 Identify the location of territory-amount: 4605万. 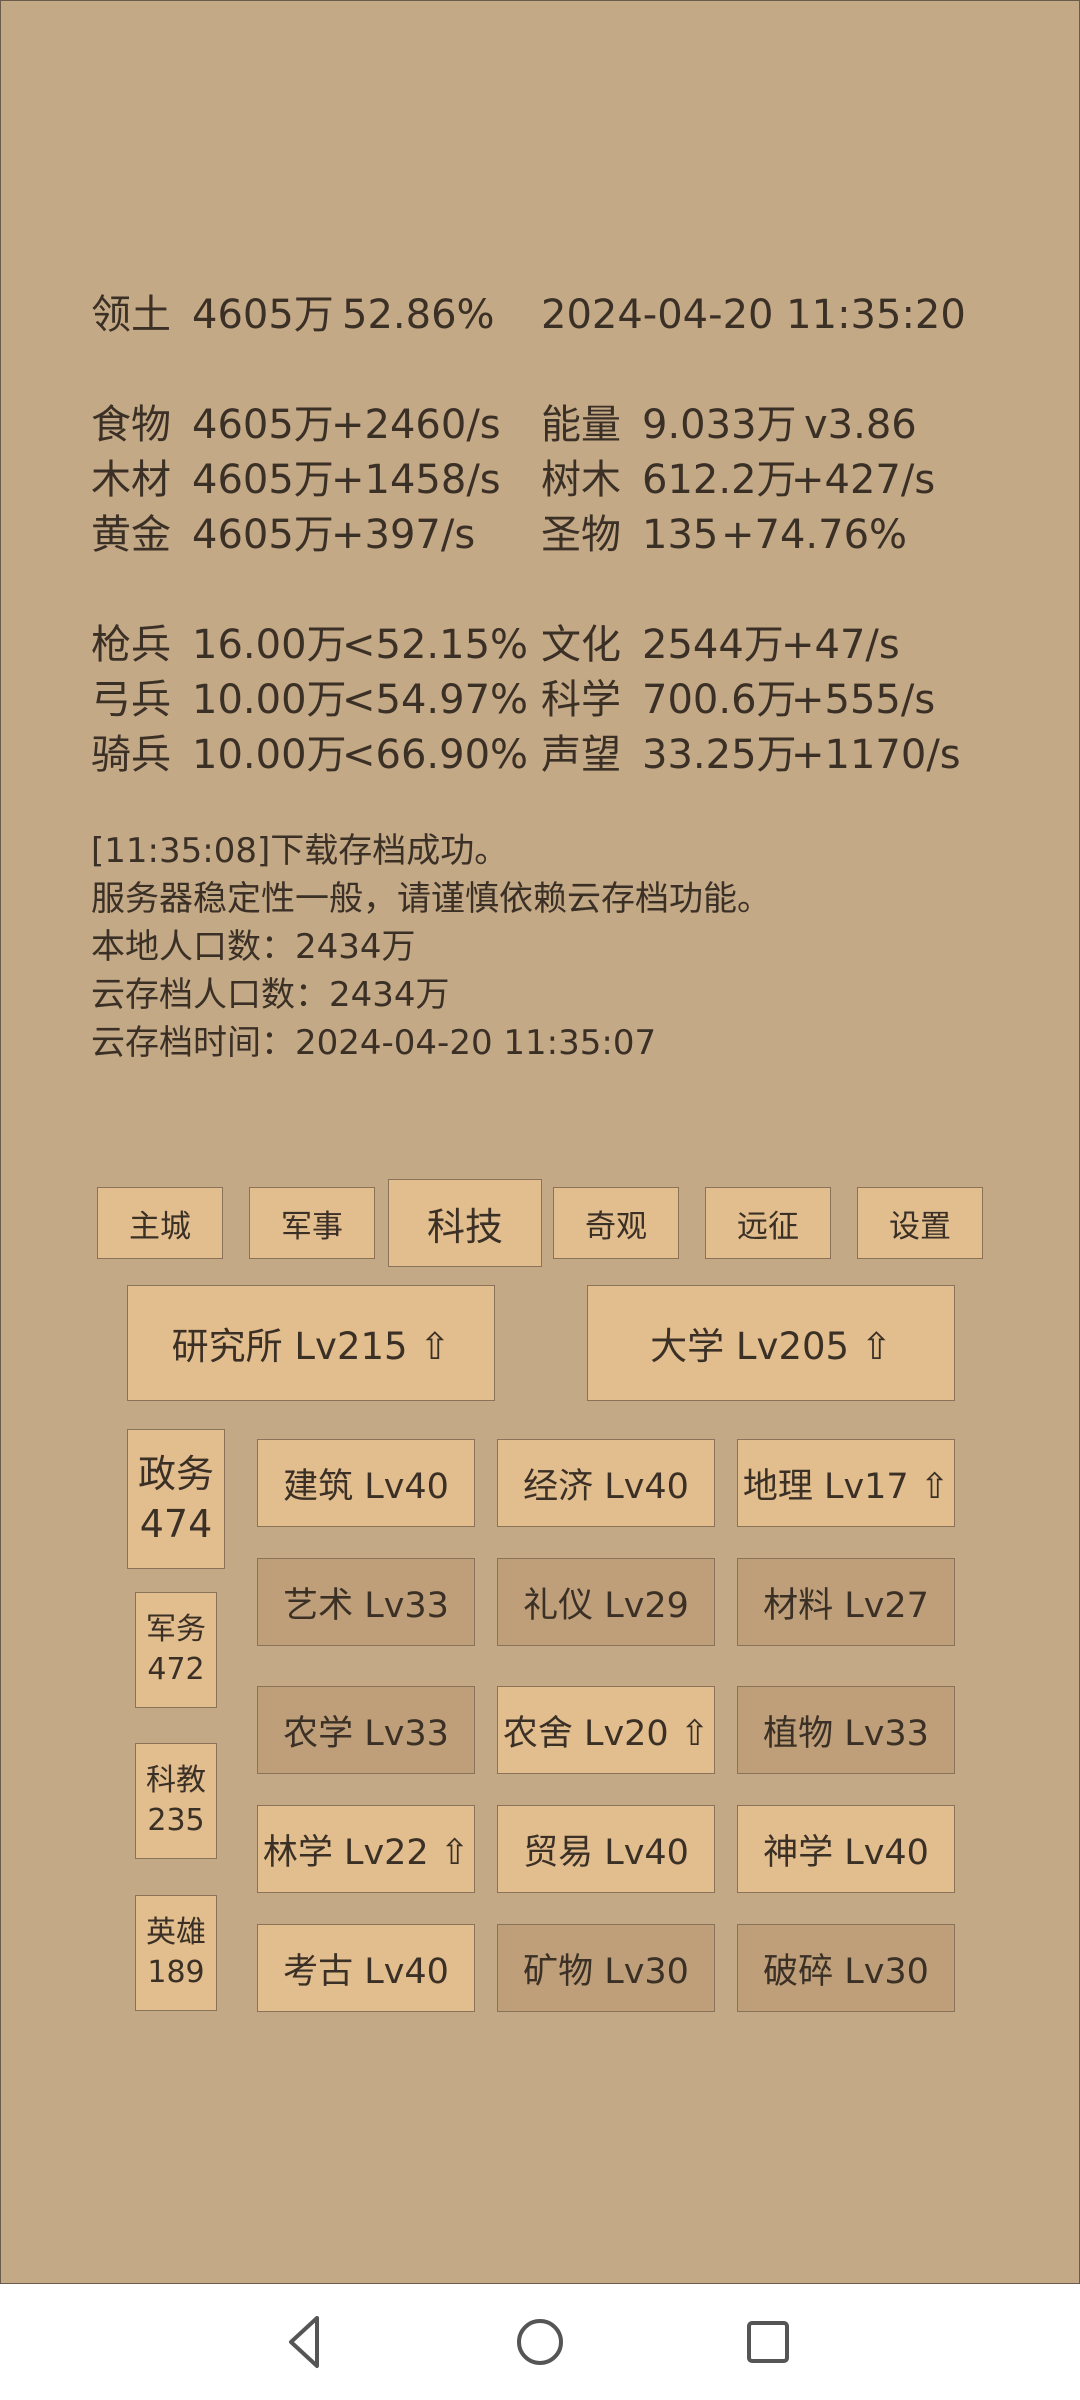
(263, 315).